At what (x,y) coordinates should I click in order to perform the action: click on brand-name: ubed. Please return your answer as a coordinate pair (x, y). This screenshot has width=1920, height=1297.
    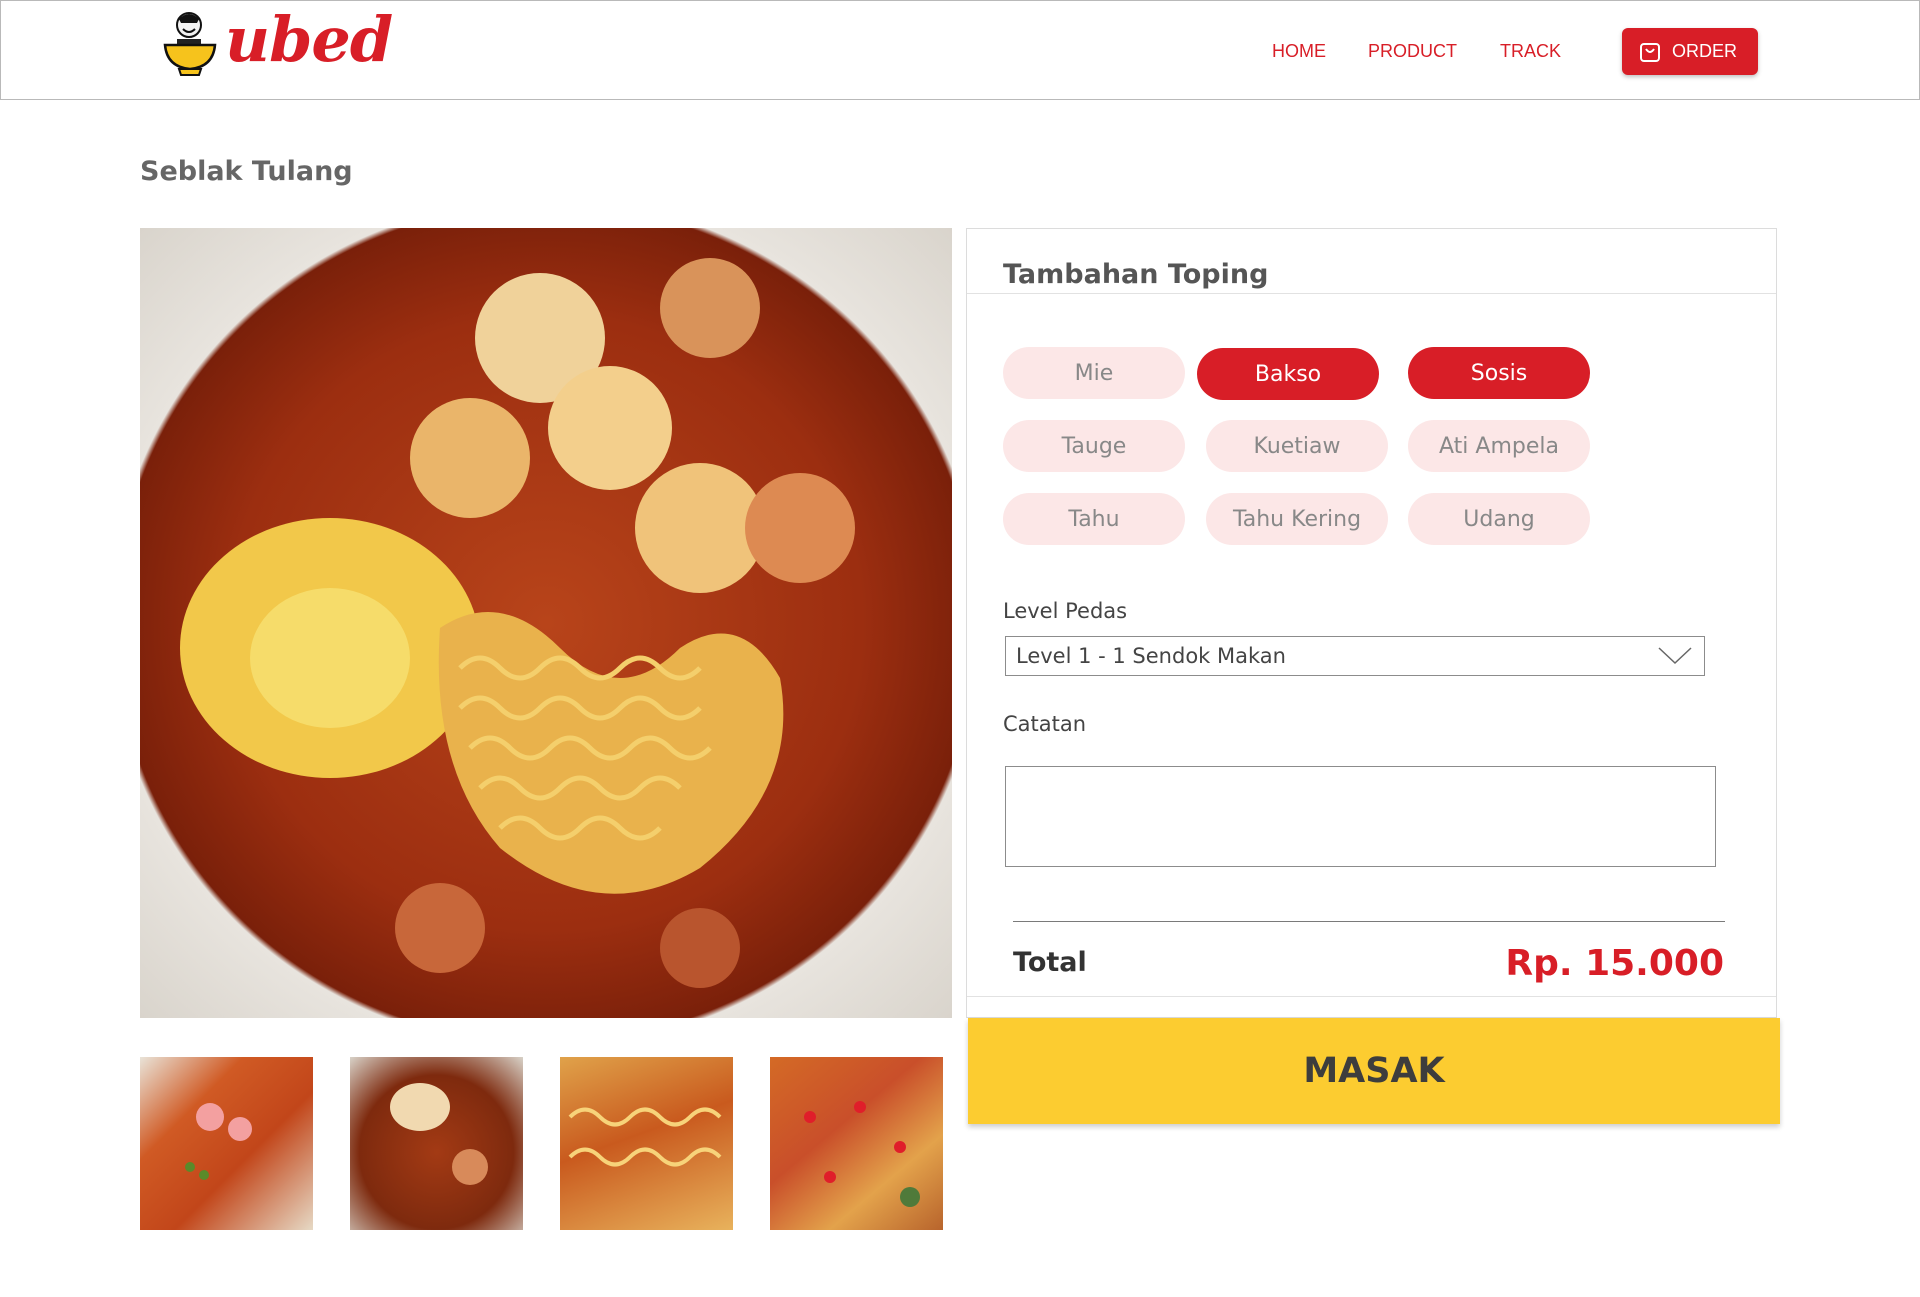
    Looking at the image, I should click on (309, 39).